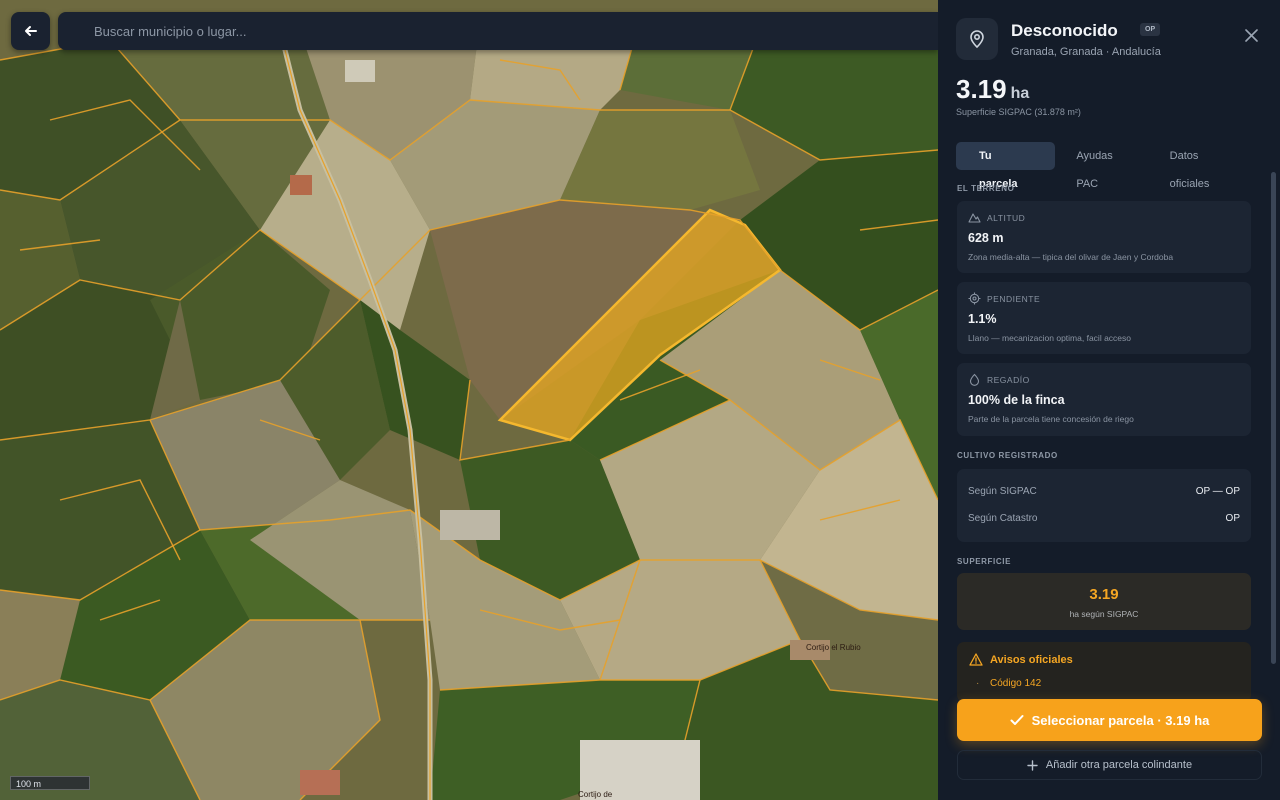 The width and height of the screenshot is (1280, 800). What do you see at coordinates (1018, 112) in the screenshot?
I see `parcel-area-caption: Superficie SIGPAC (31.878 m²)` at bounding box center [1018, 112].